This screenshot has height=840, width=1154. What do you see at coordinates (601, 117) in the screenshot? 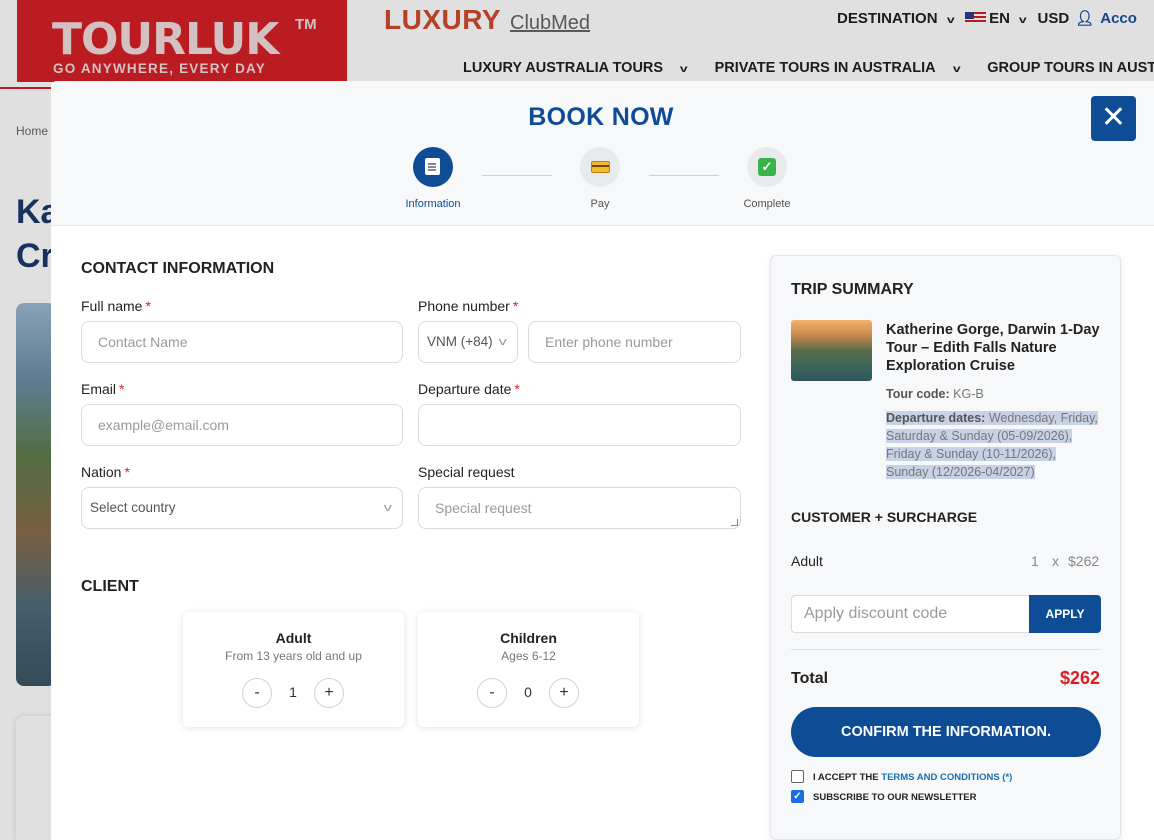
I see `modal-title: BOOK NOW` at bounding box center [601, 117].